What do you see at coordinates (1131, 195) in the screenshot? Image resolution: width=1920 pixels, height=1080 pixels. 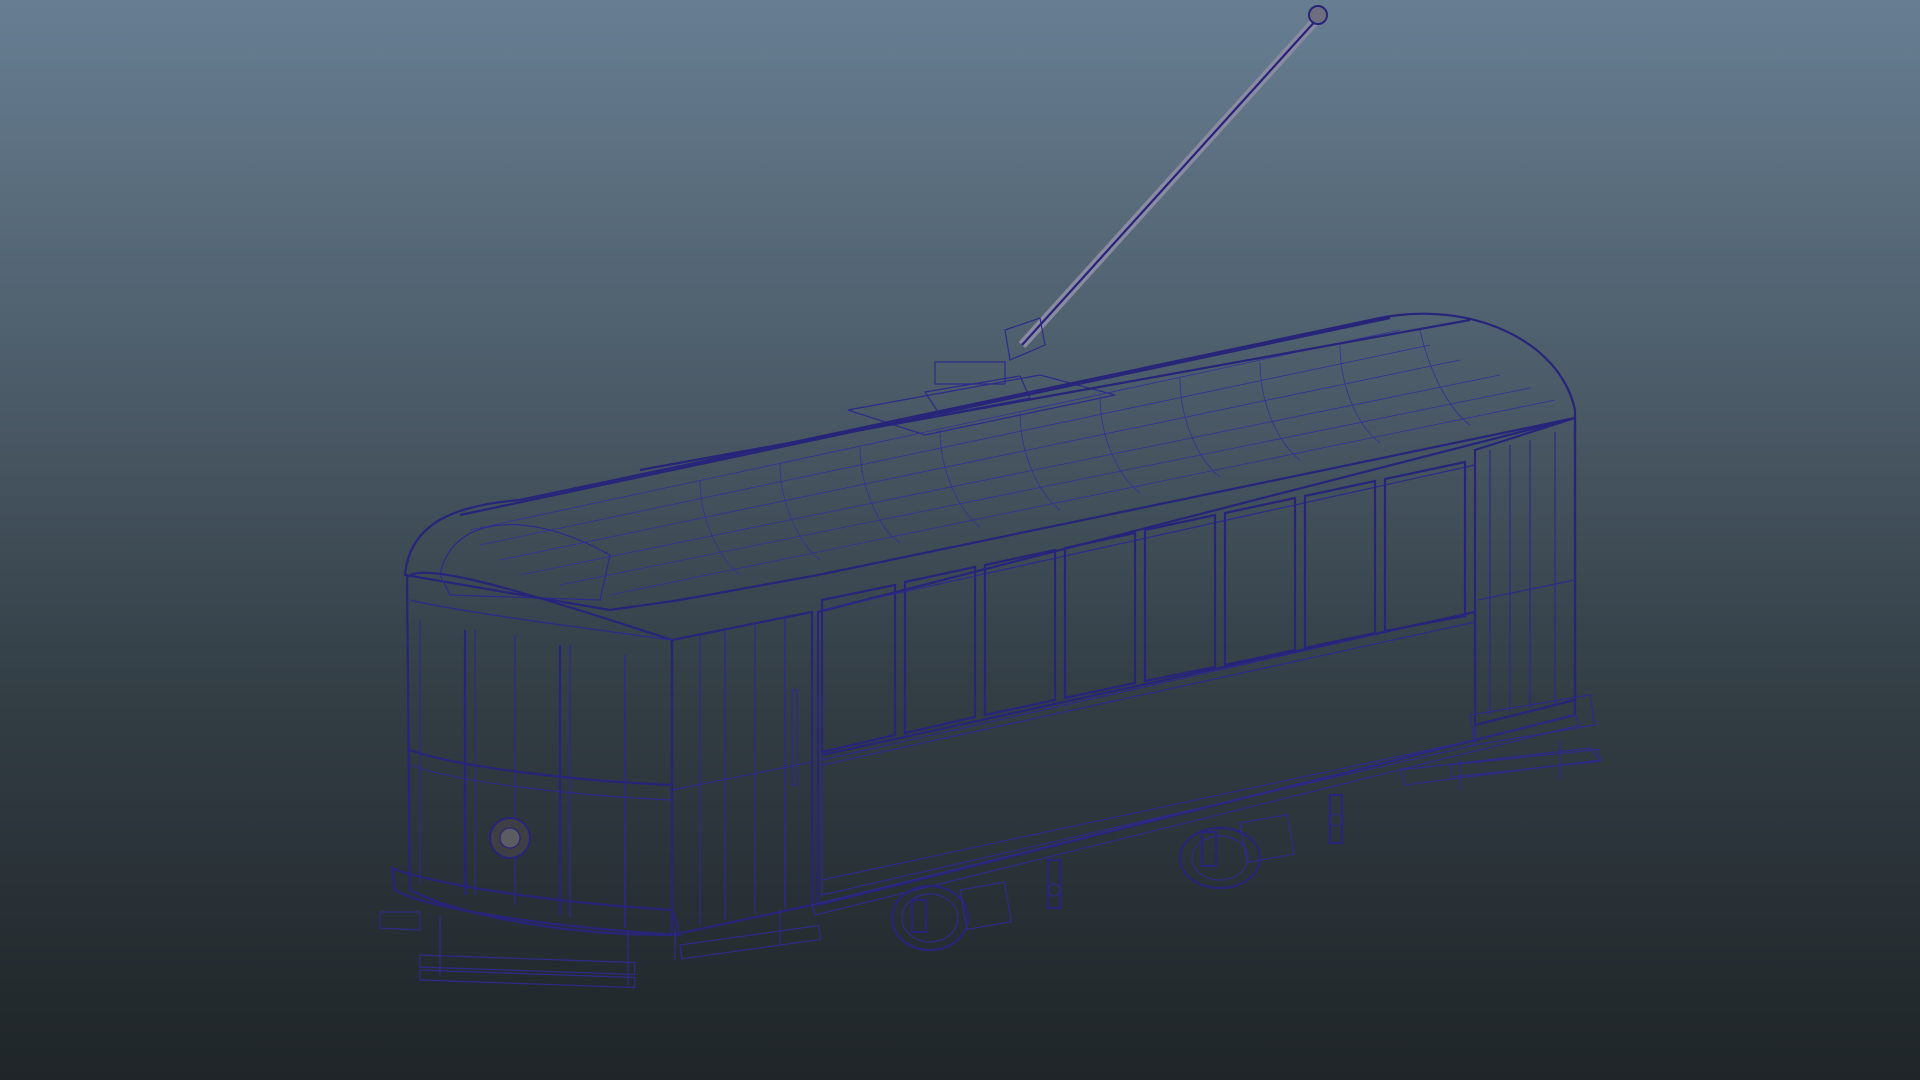 I see `trolley-pole` at bounding box center [1131, 195].